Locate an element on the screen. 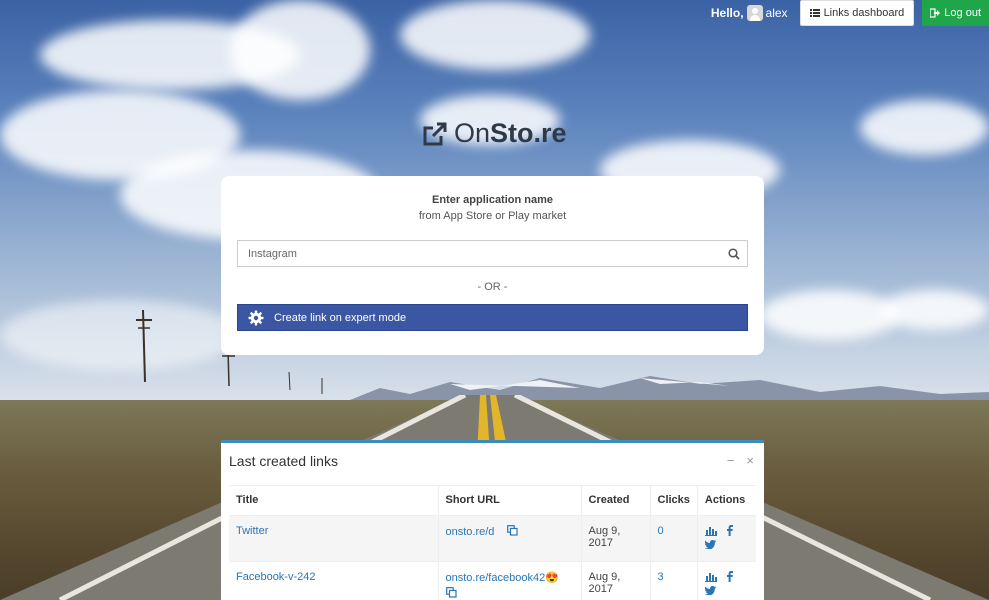  greeting-text: Hello, is located at coordinates (727, 13).